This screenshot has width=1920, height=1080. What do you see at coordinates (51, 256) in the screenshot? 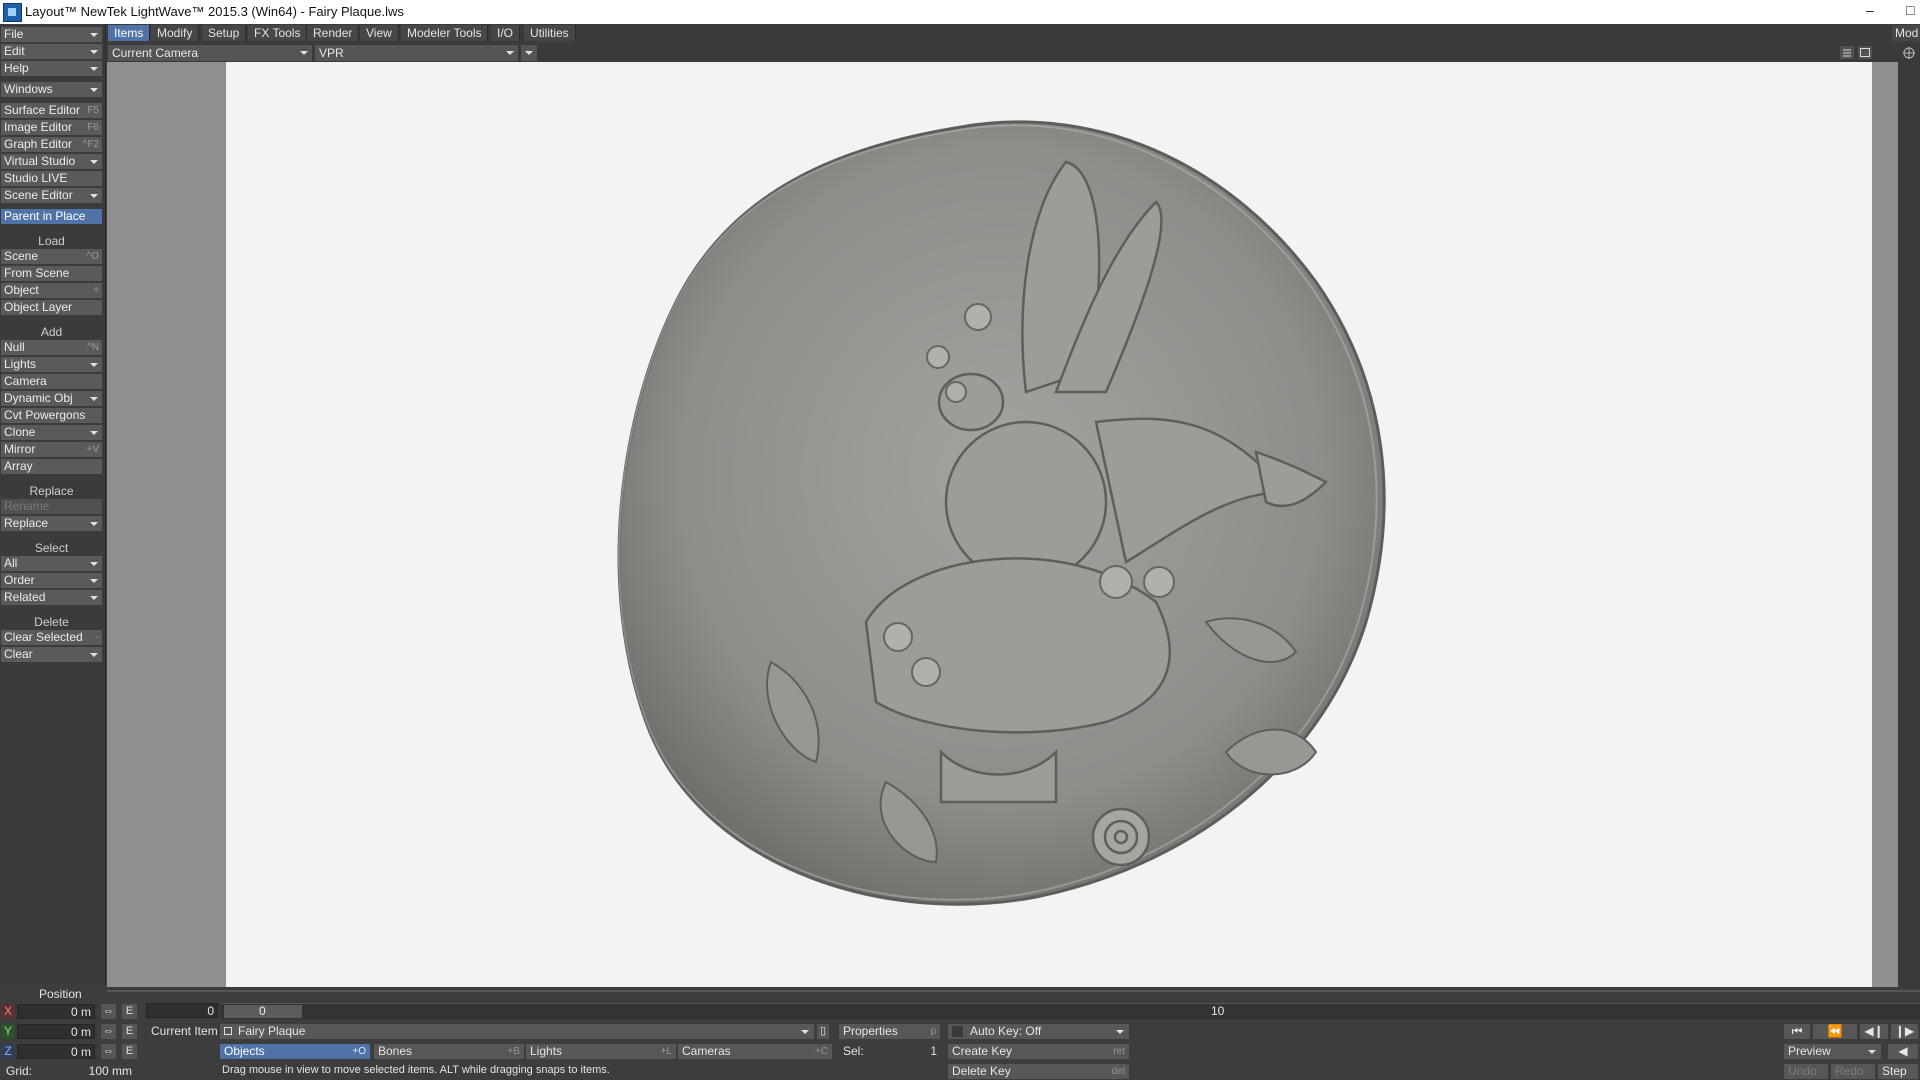
I see `load-scene-button: Scene ^O` at bounding box center [51, 256].